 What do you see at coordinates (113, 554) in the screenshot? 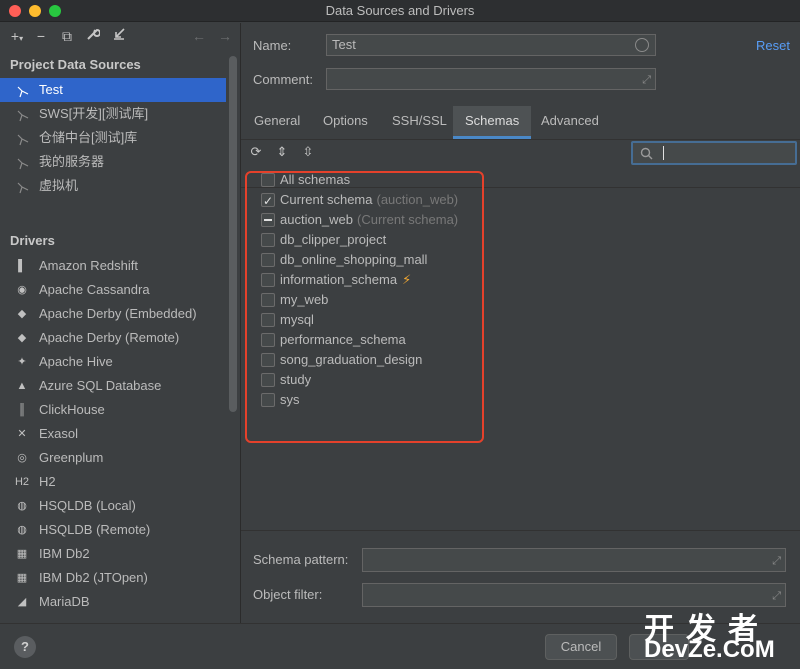
I see `driver-item: ▦ IBM Db2` at bounding box center [113, 554].